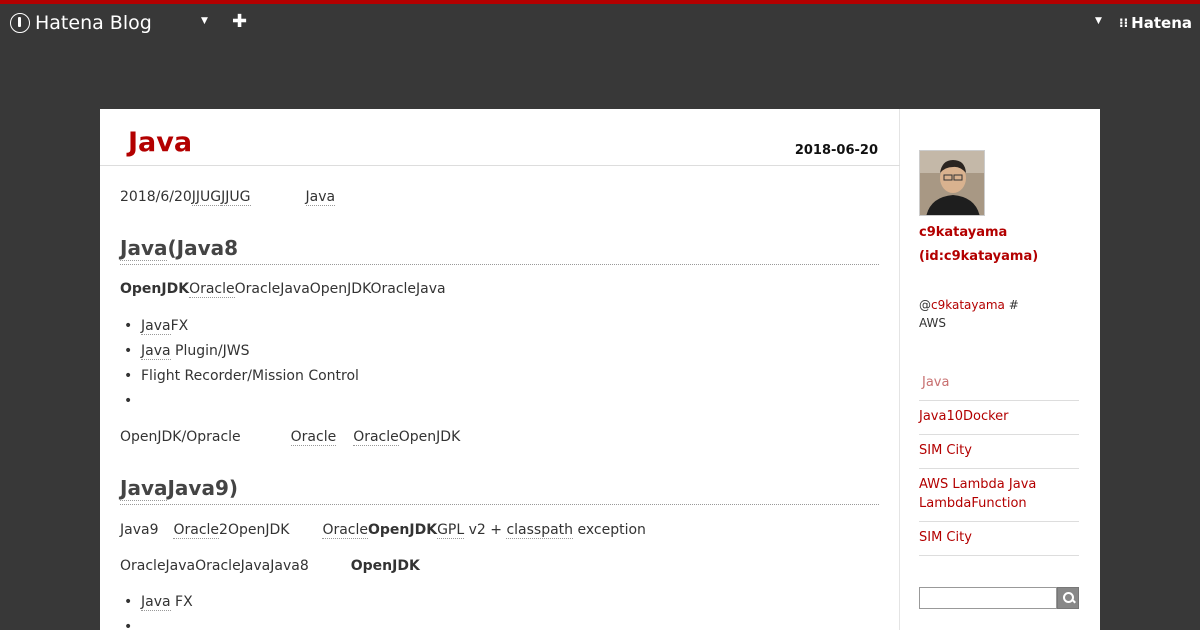 Image resolution: width=1200 pixels, height=630 pixels. I want to click on paragraph-opracle: OpenJDK/Opracle Oracle OracleOpenJDK, so click(290, 437).